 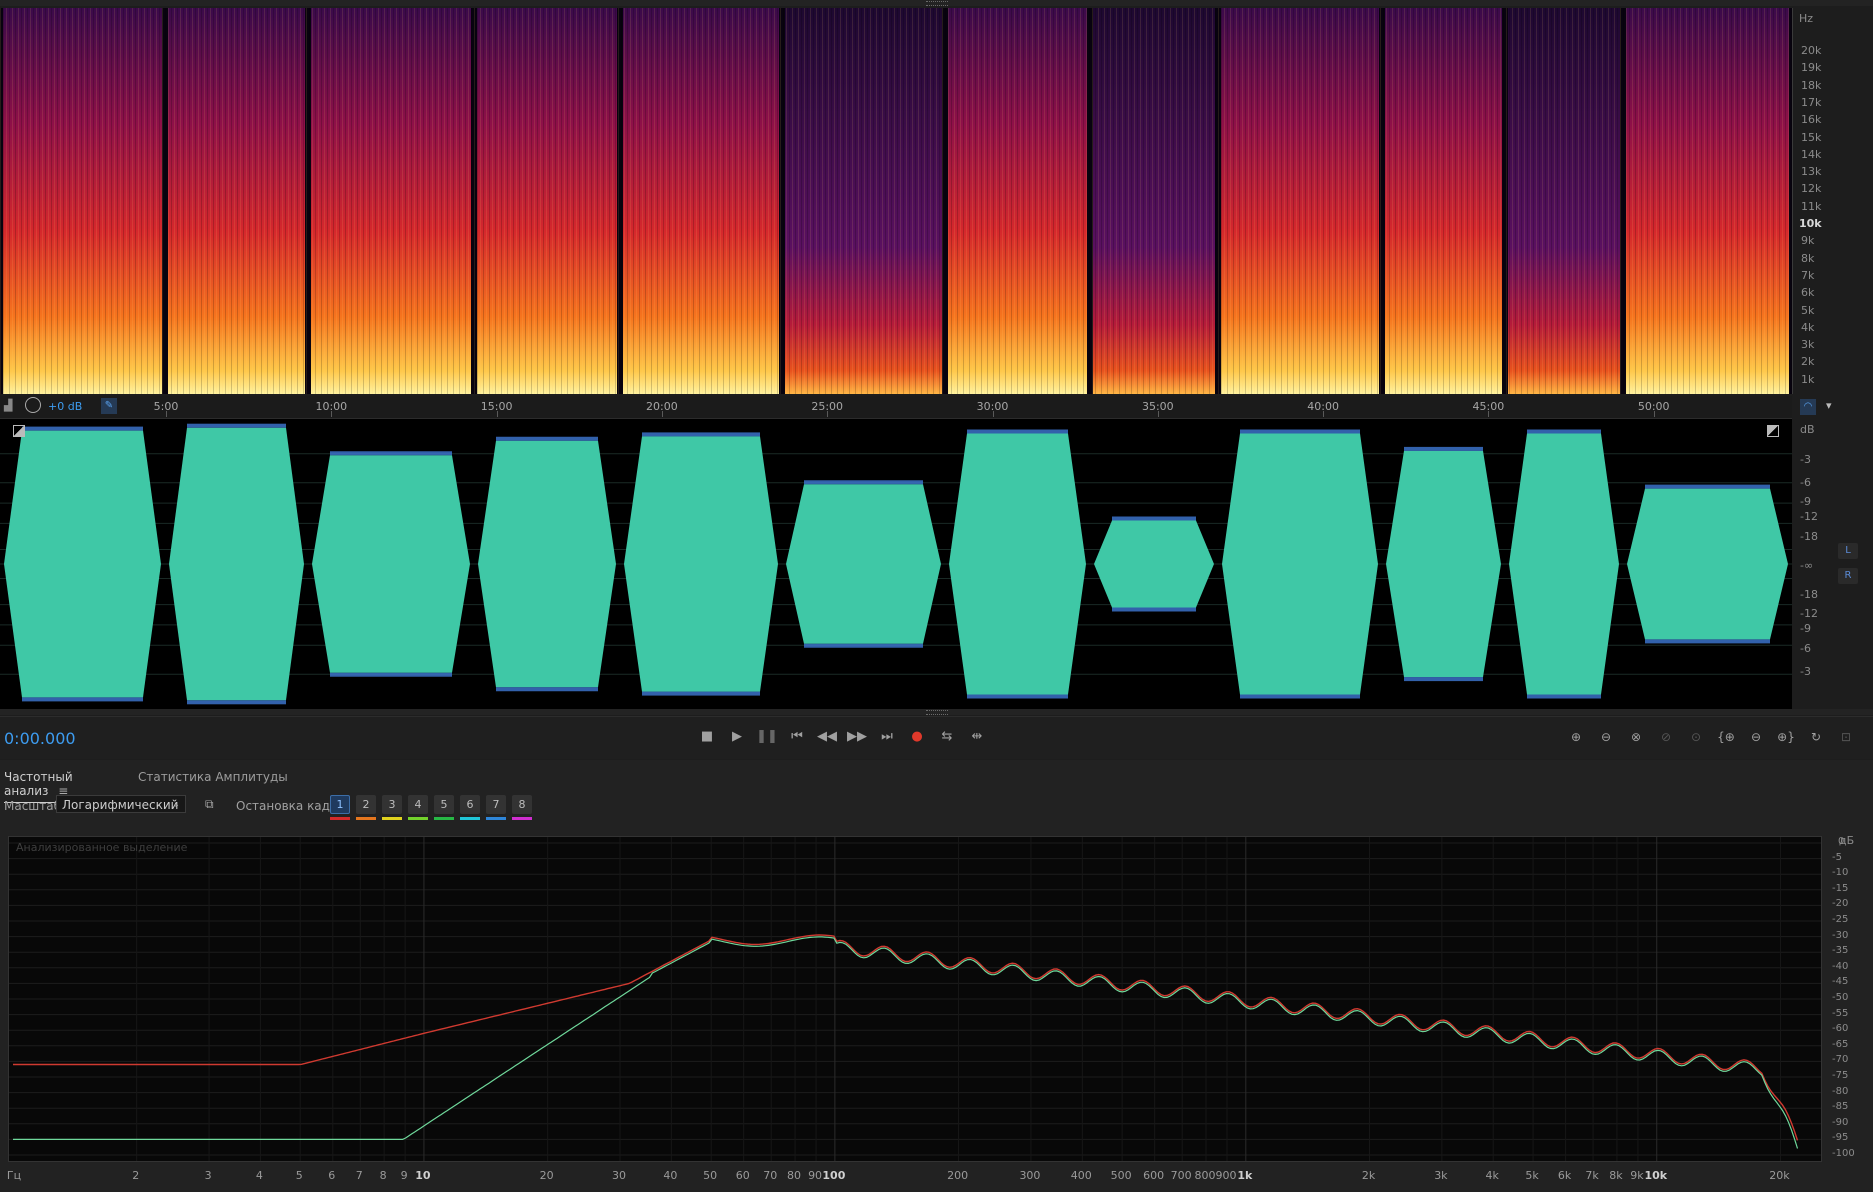 I want to click on hz-tick-label: 11k, so click(x=1811, y=206).